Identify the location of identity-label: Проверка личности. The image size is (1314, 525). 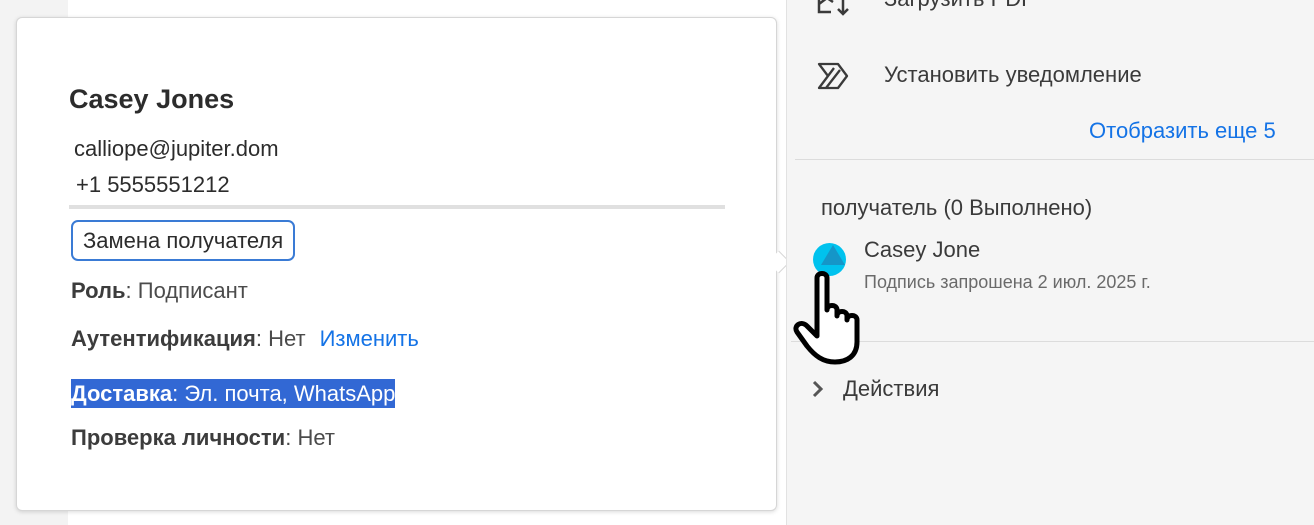
(178, 437).